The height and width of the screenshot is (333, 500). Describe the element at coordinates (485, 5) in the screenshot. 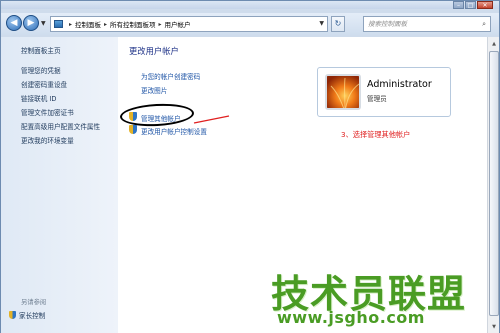

I see `close-button: ✕` at that location.